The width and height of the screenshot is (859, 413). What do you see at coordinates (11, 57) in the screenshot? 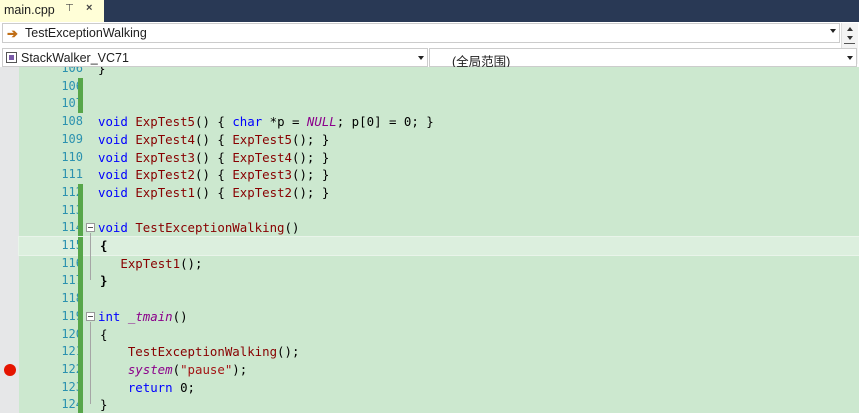
I see `project-icon` at bounding box center [11, 57].